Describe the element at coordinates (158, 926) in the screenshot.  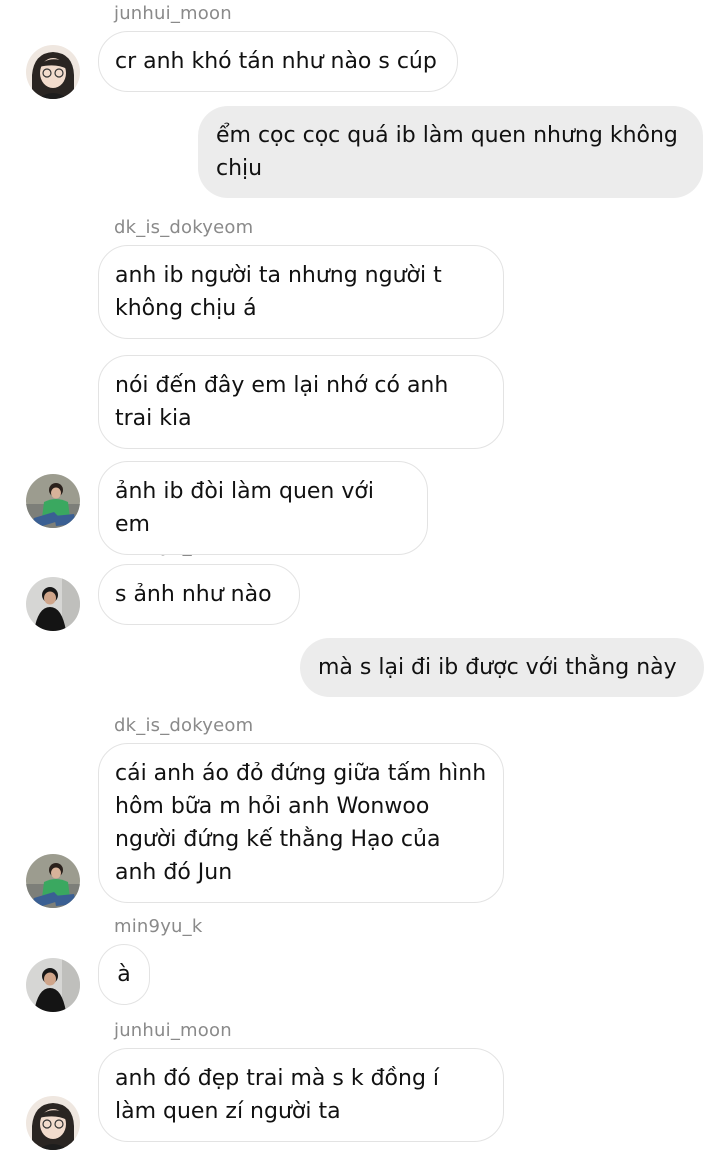
I see `sender-name-mingyu: min9yu_k` at that location.